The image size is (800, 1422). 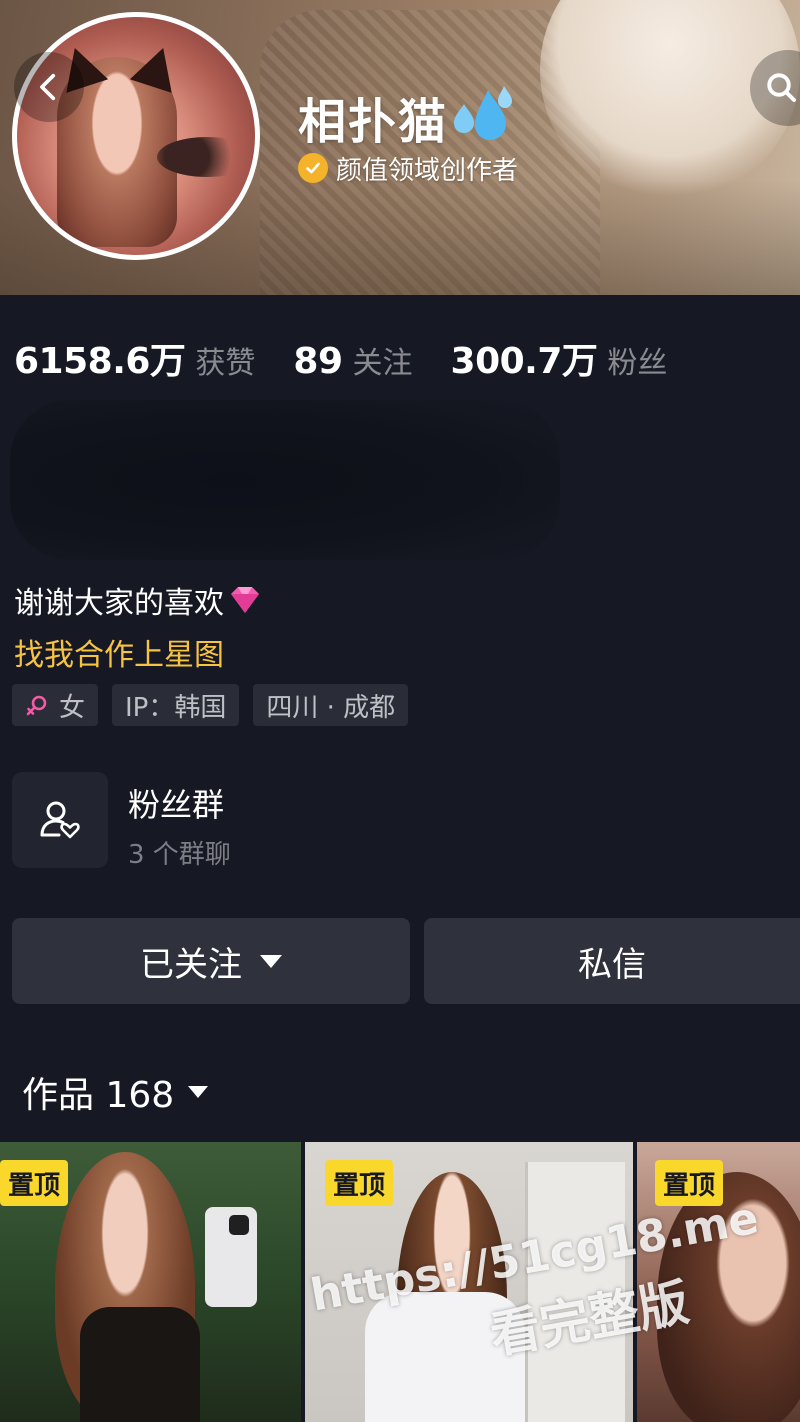 What do you see at coordinates (231, 1257) in the screenshot?
I see `phone-image` at bounding box center [231, 1257].